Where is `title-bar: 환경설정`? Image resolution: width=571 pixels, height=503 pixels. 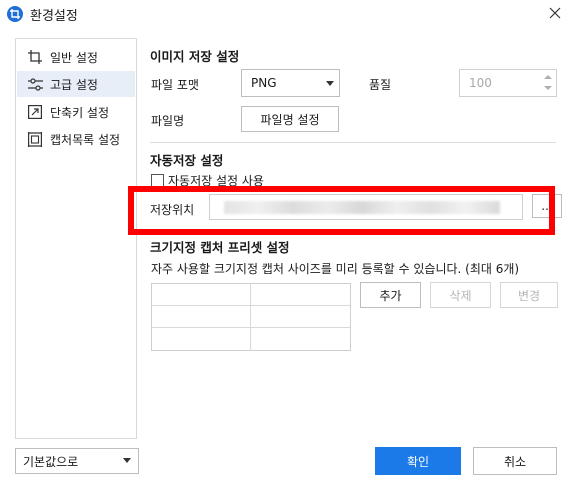
title-bar: 환경설정 is located at coordinates (285, 14).